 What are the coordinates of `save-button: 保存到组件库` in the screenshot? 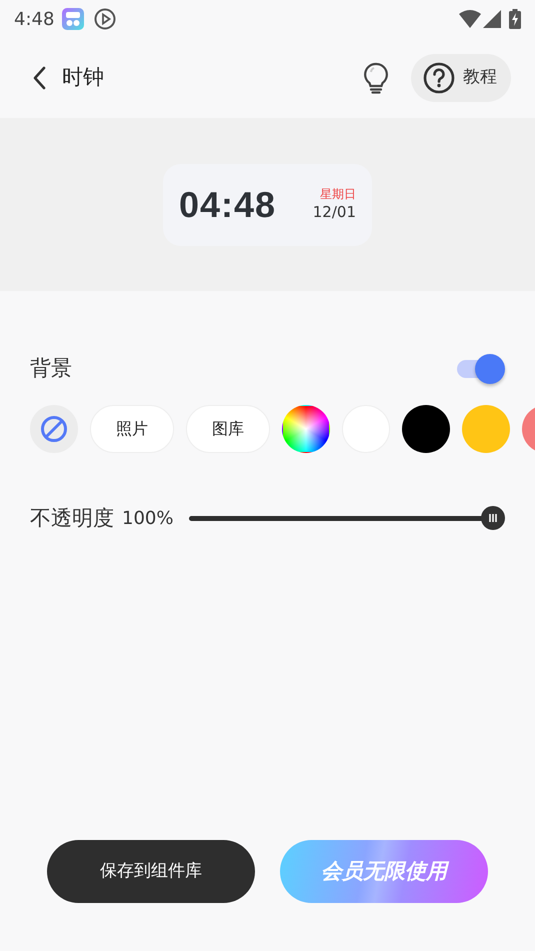 It's located at (151, 871).